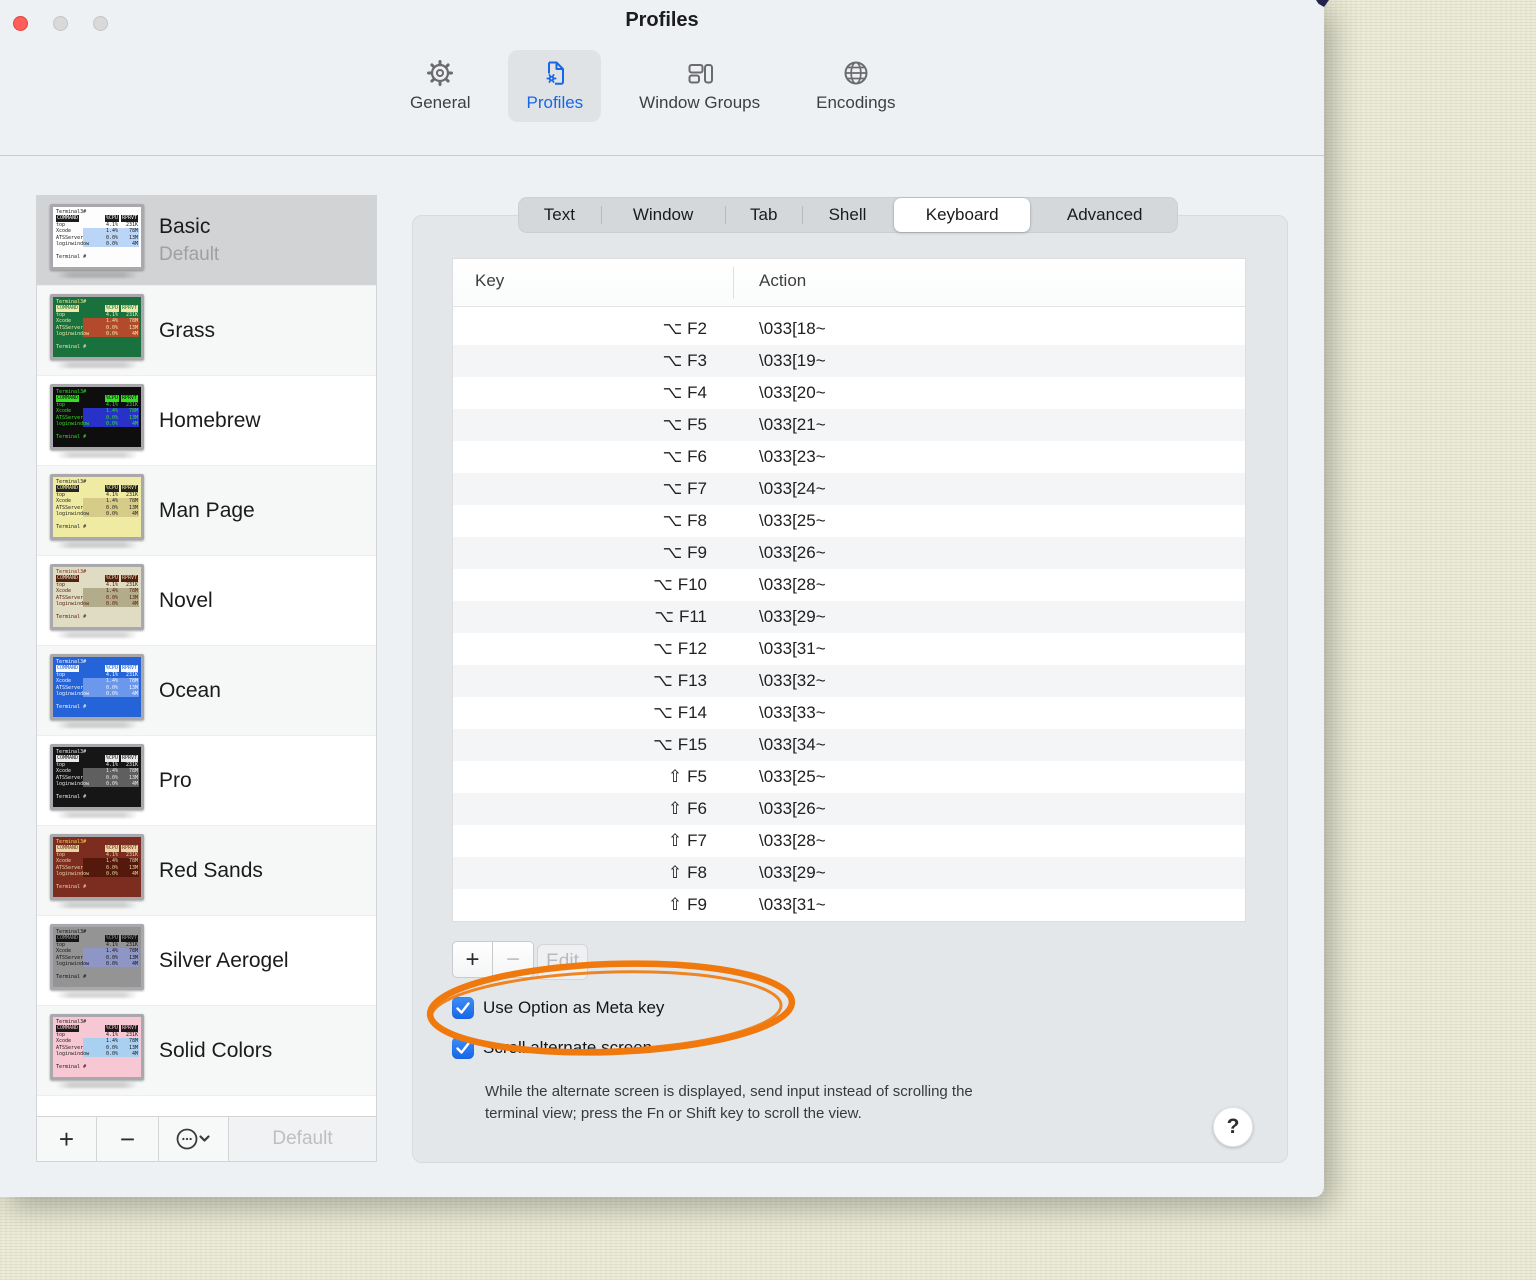  What do you see at coordinates (684, 425) in the screenshot?
I see `key-cell: ⌥ F5` at bounding box center [684, 425].